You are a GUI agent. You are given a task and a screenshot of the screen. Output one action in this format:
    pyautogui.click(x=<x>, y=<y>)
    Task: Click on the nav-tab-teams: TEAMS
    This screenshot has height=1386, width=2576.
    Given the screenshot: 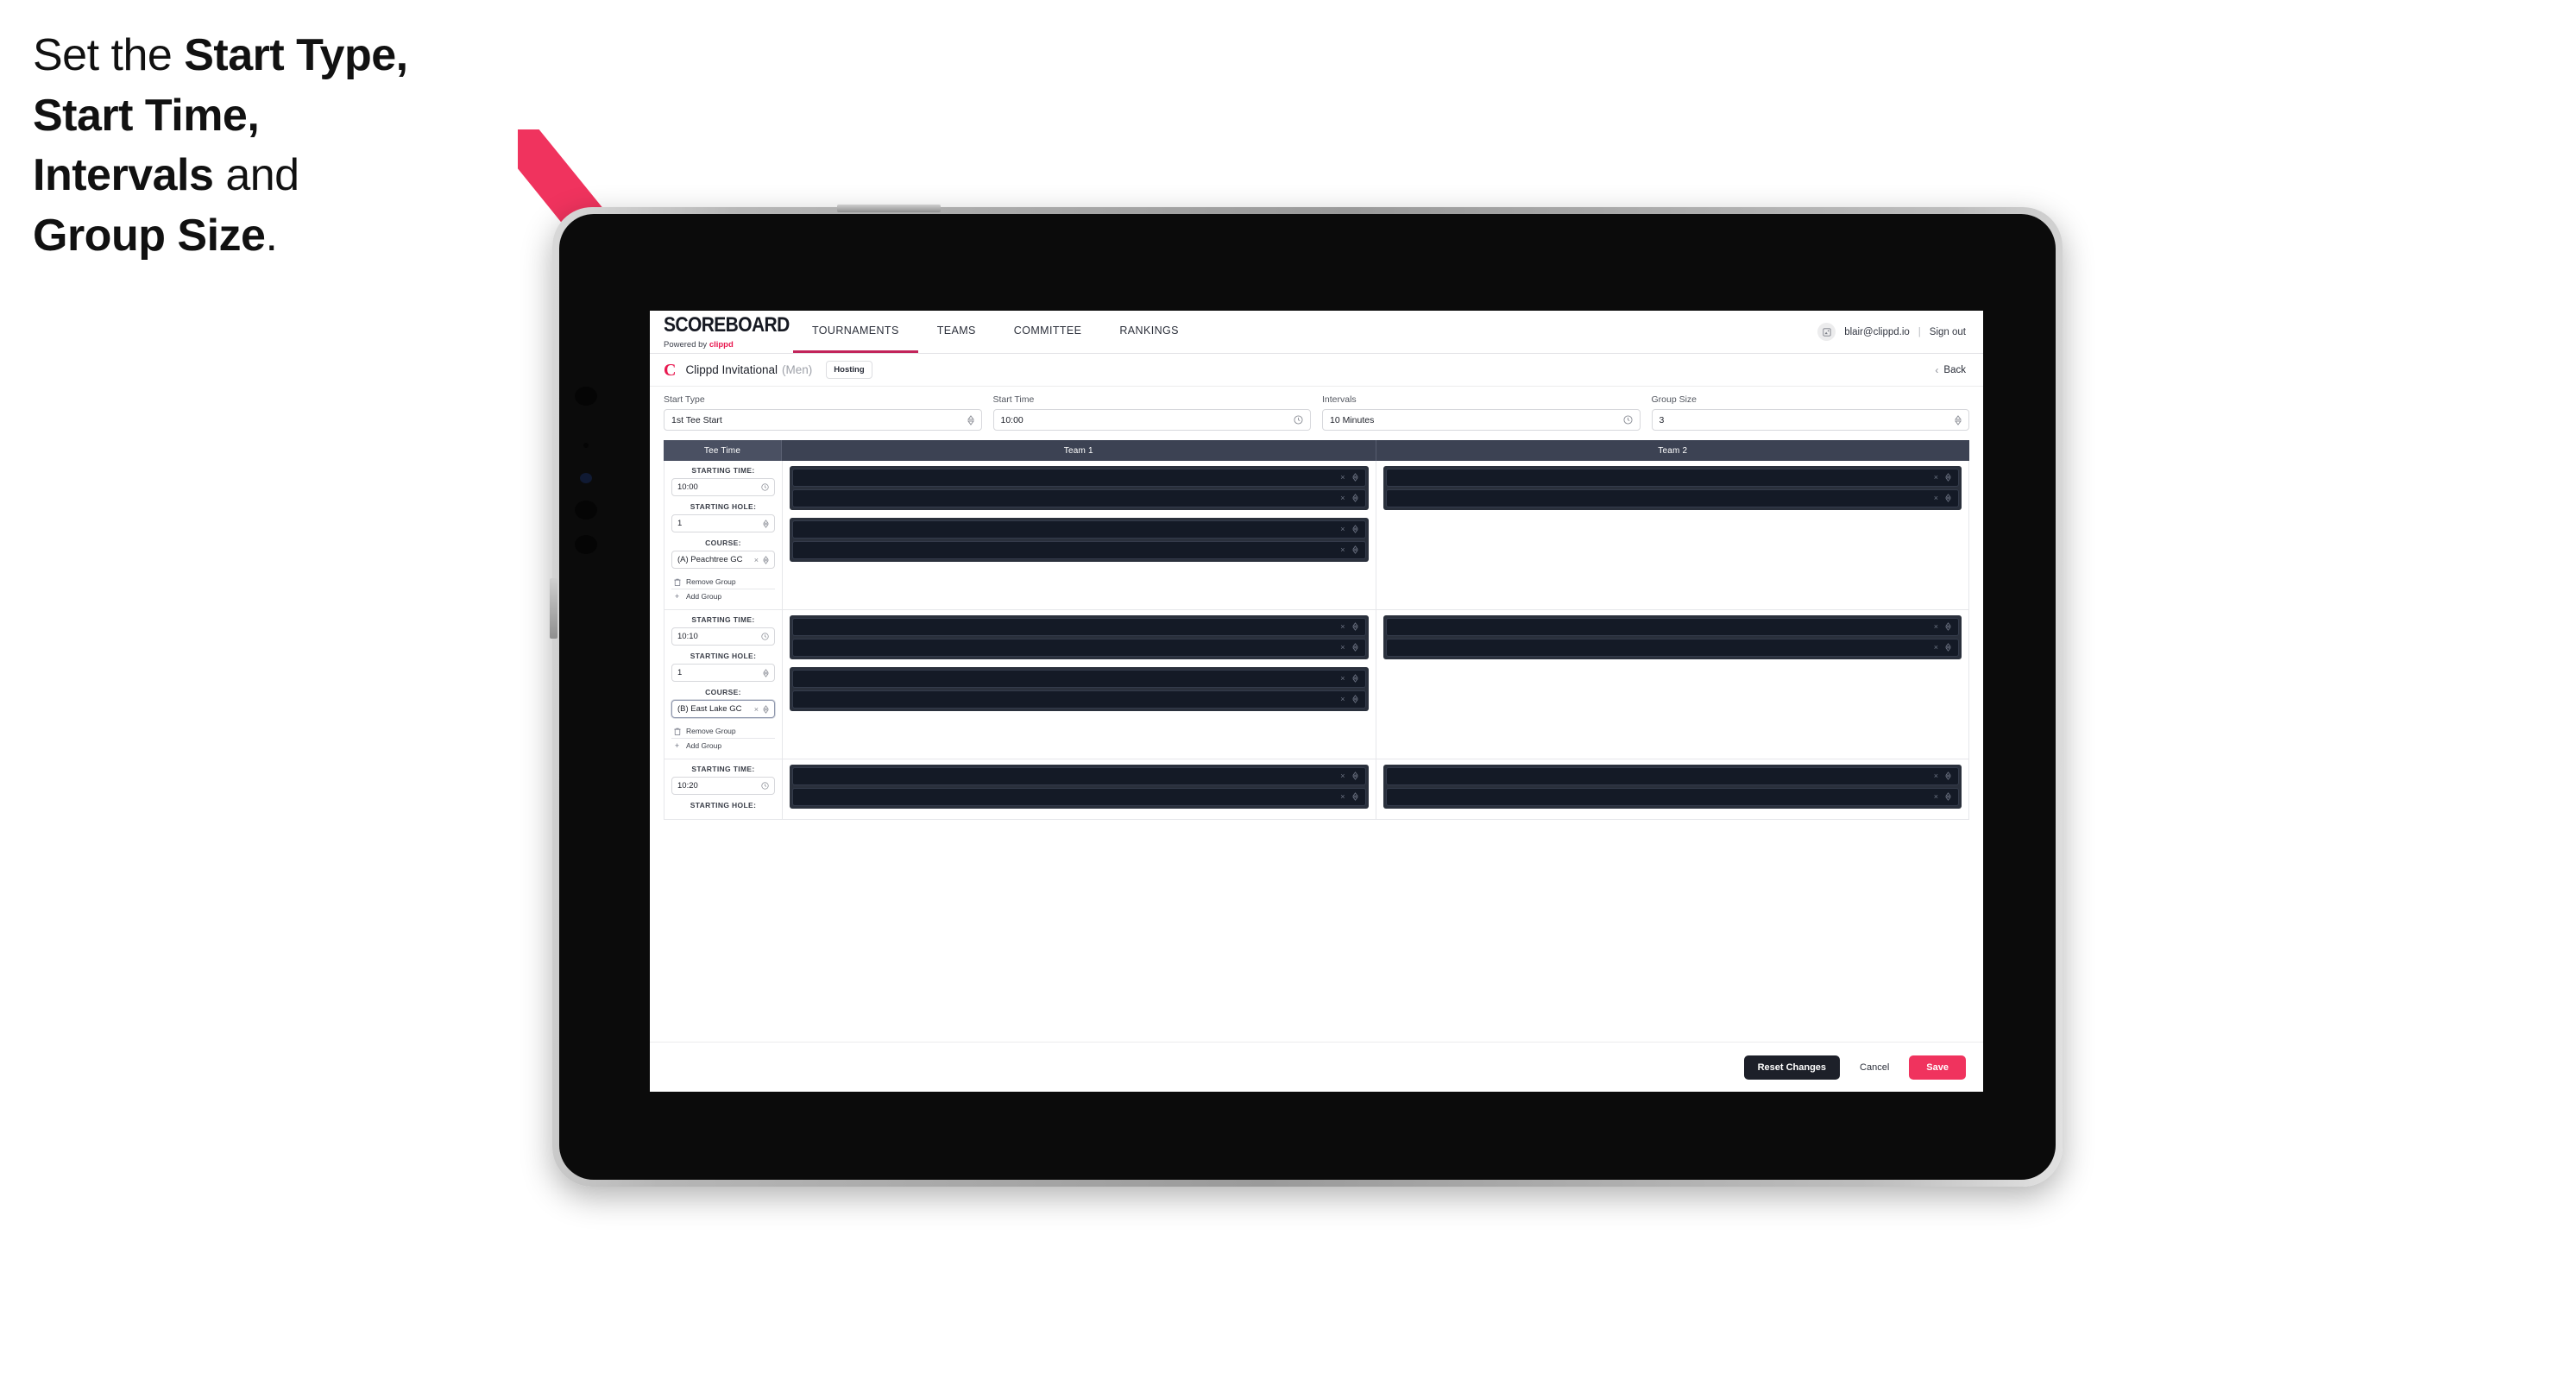 What is the action you would take?
    pyautogui.click(x=957, y=332)
    